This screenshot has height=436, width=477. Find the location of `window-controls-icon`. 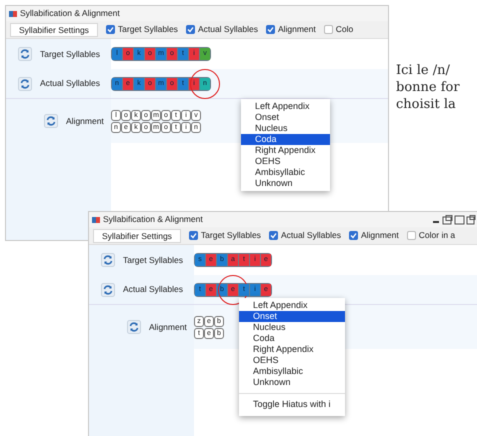

window-controls-icon is located at coordinates (454, 219).